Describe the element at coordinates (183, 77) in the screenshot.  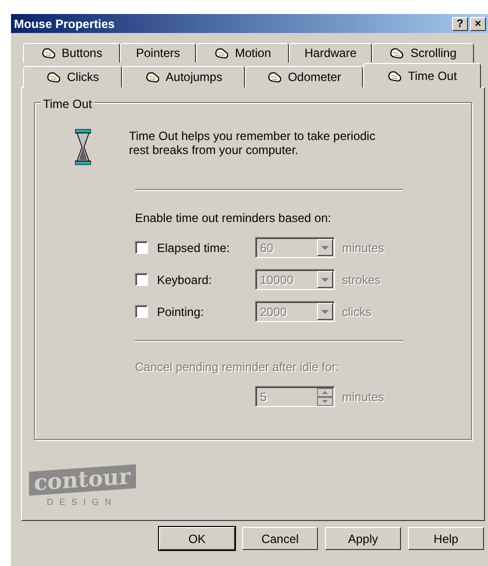
I see `tab: Autojumps` at that location.